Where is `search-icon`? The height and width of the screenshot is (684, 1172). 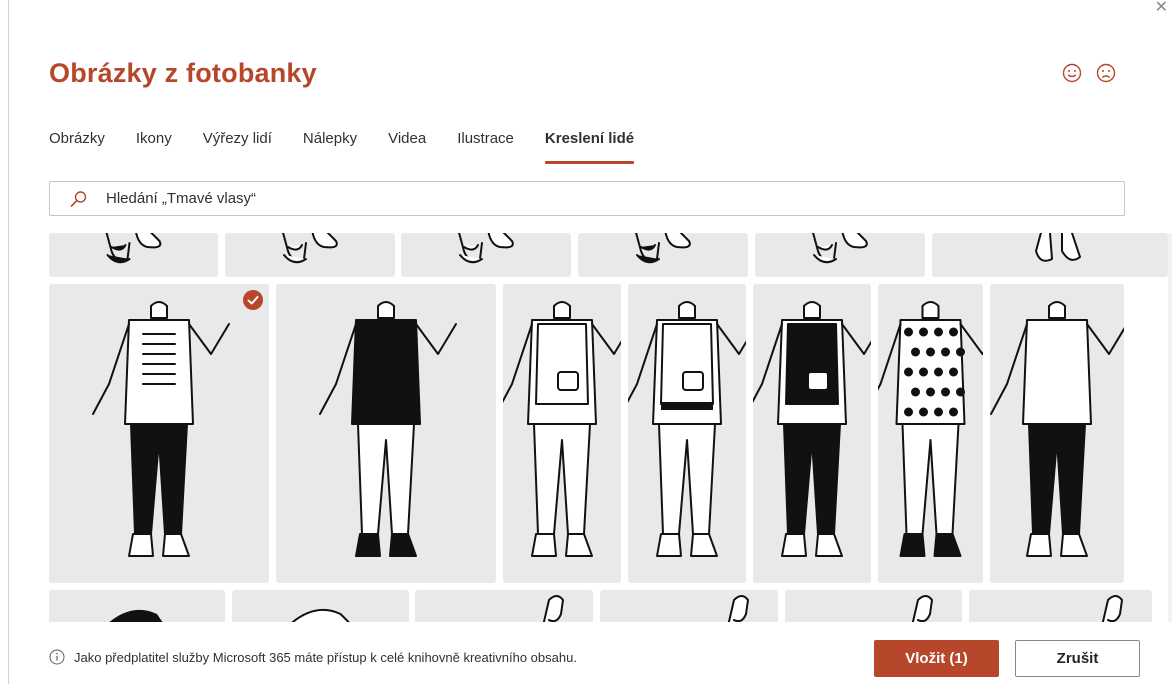 search-icon is located at coordinates (78, 198).